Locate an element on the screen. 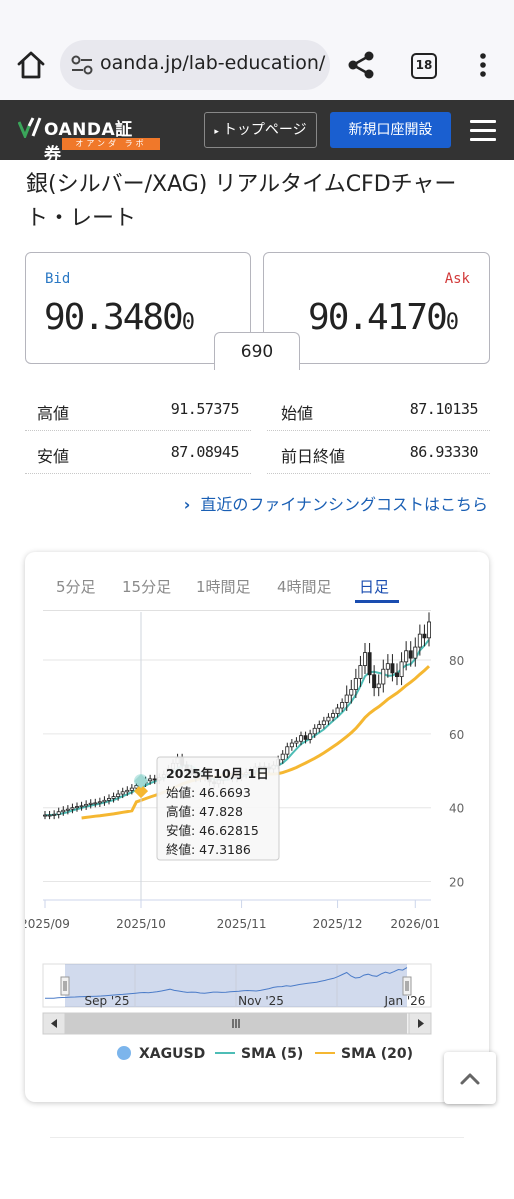  share-icon is located at coordinates (361, 65).